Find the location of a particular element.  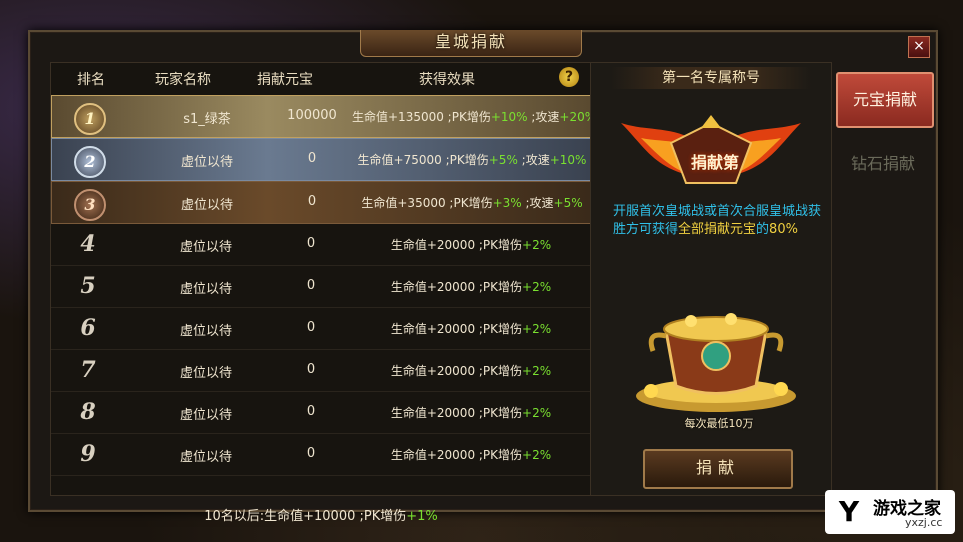

pot-label: 每次最低10万 is located at coordinates (719, 423).